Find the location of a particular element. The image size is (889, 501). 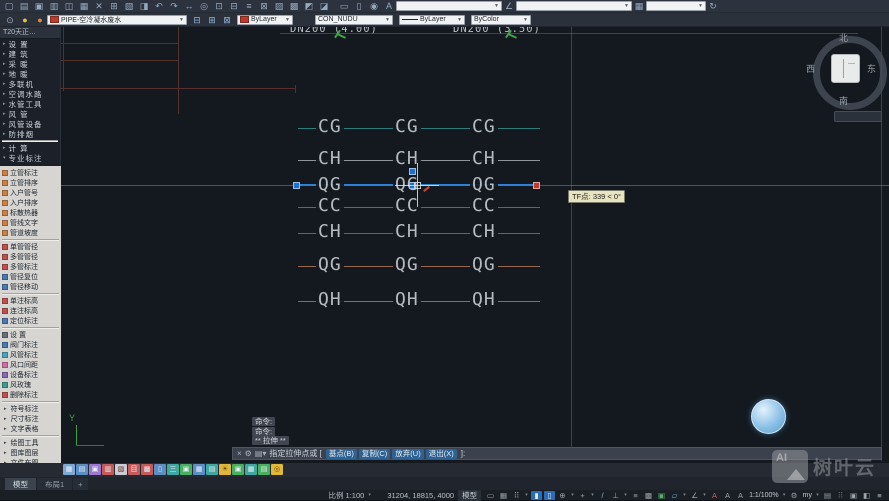

quick-tool-icon: ◎ is located at coordinates (277, 469).